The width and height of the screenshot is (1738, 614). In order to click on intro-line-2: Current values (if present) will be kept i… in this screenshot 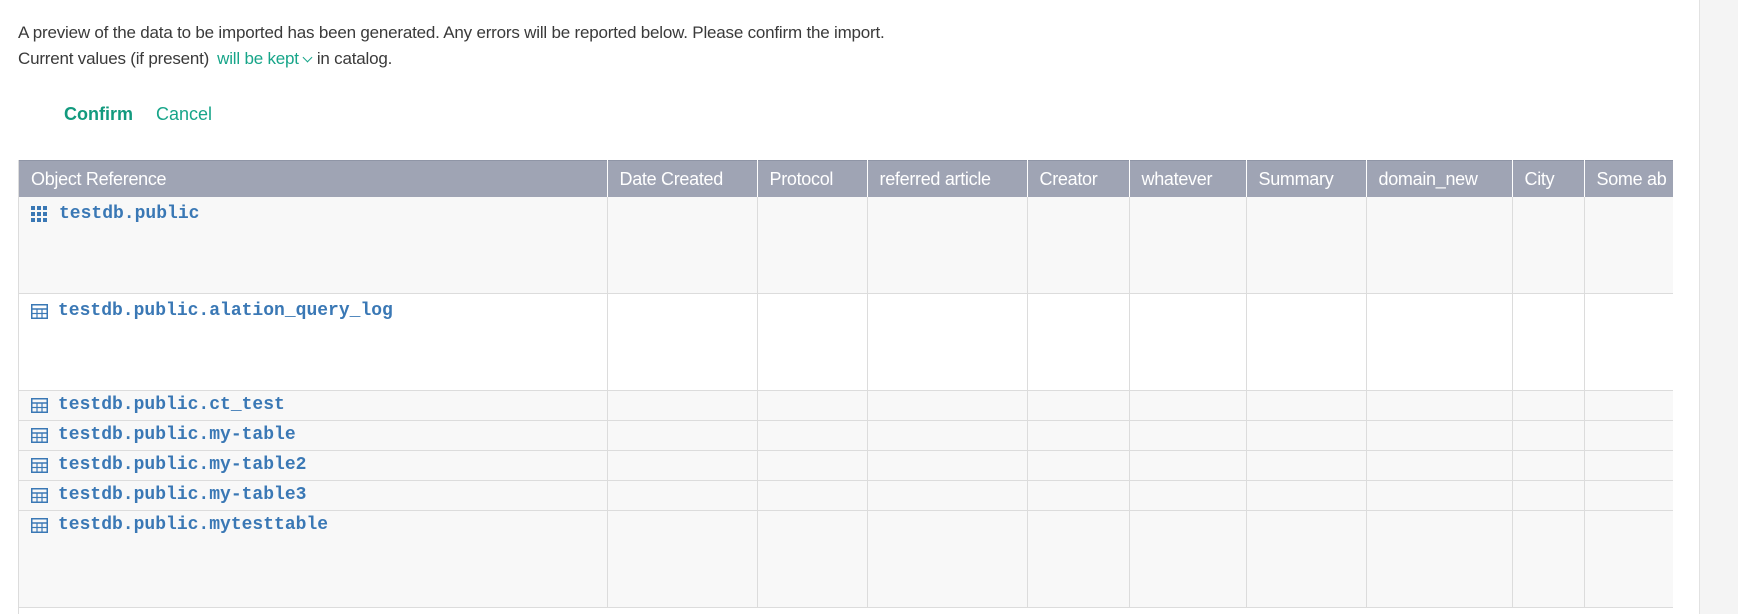, I will do `click(451, 59)`.